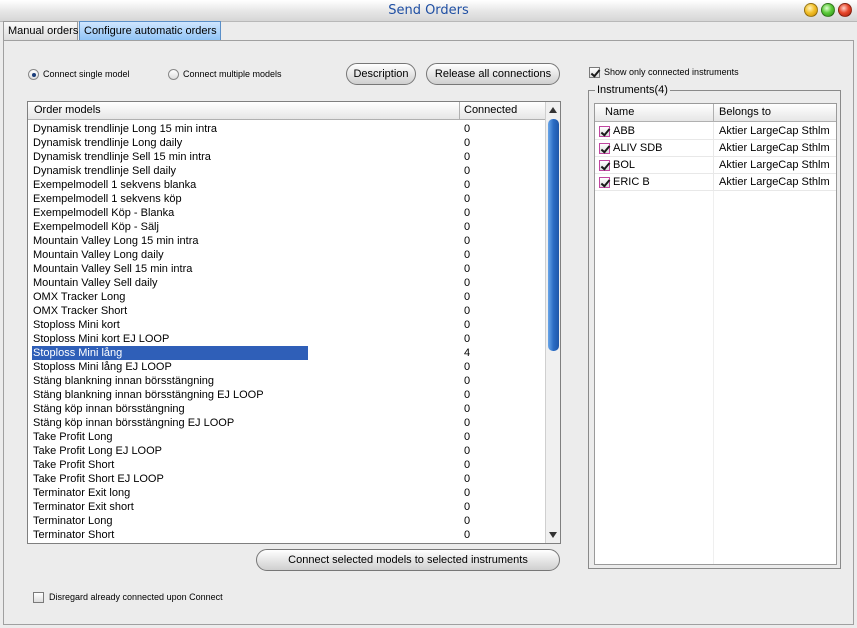 The width and height of the screenshot is (857, 628). Describe the element at coordinates (828, 10) in the screenshot. I see `maximize-button` at that location.